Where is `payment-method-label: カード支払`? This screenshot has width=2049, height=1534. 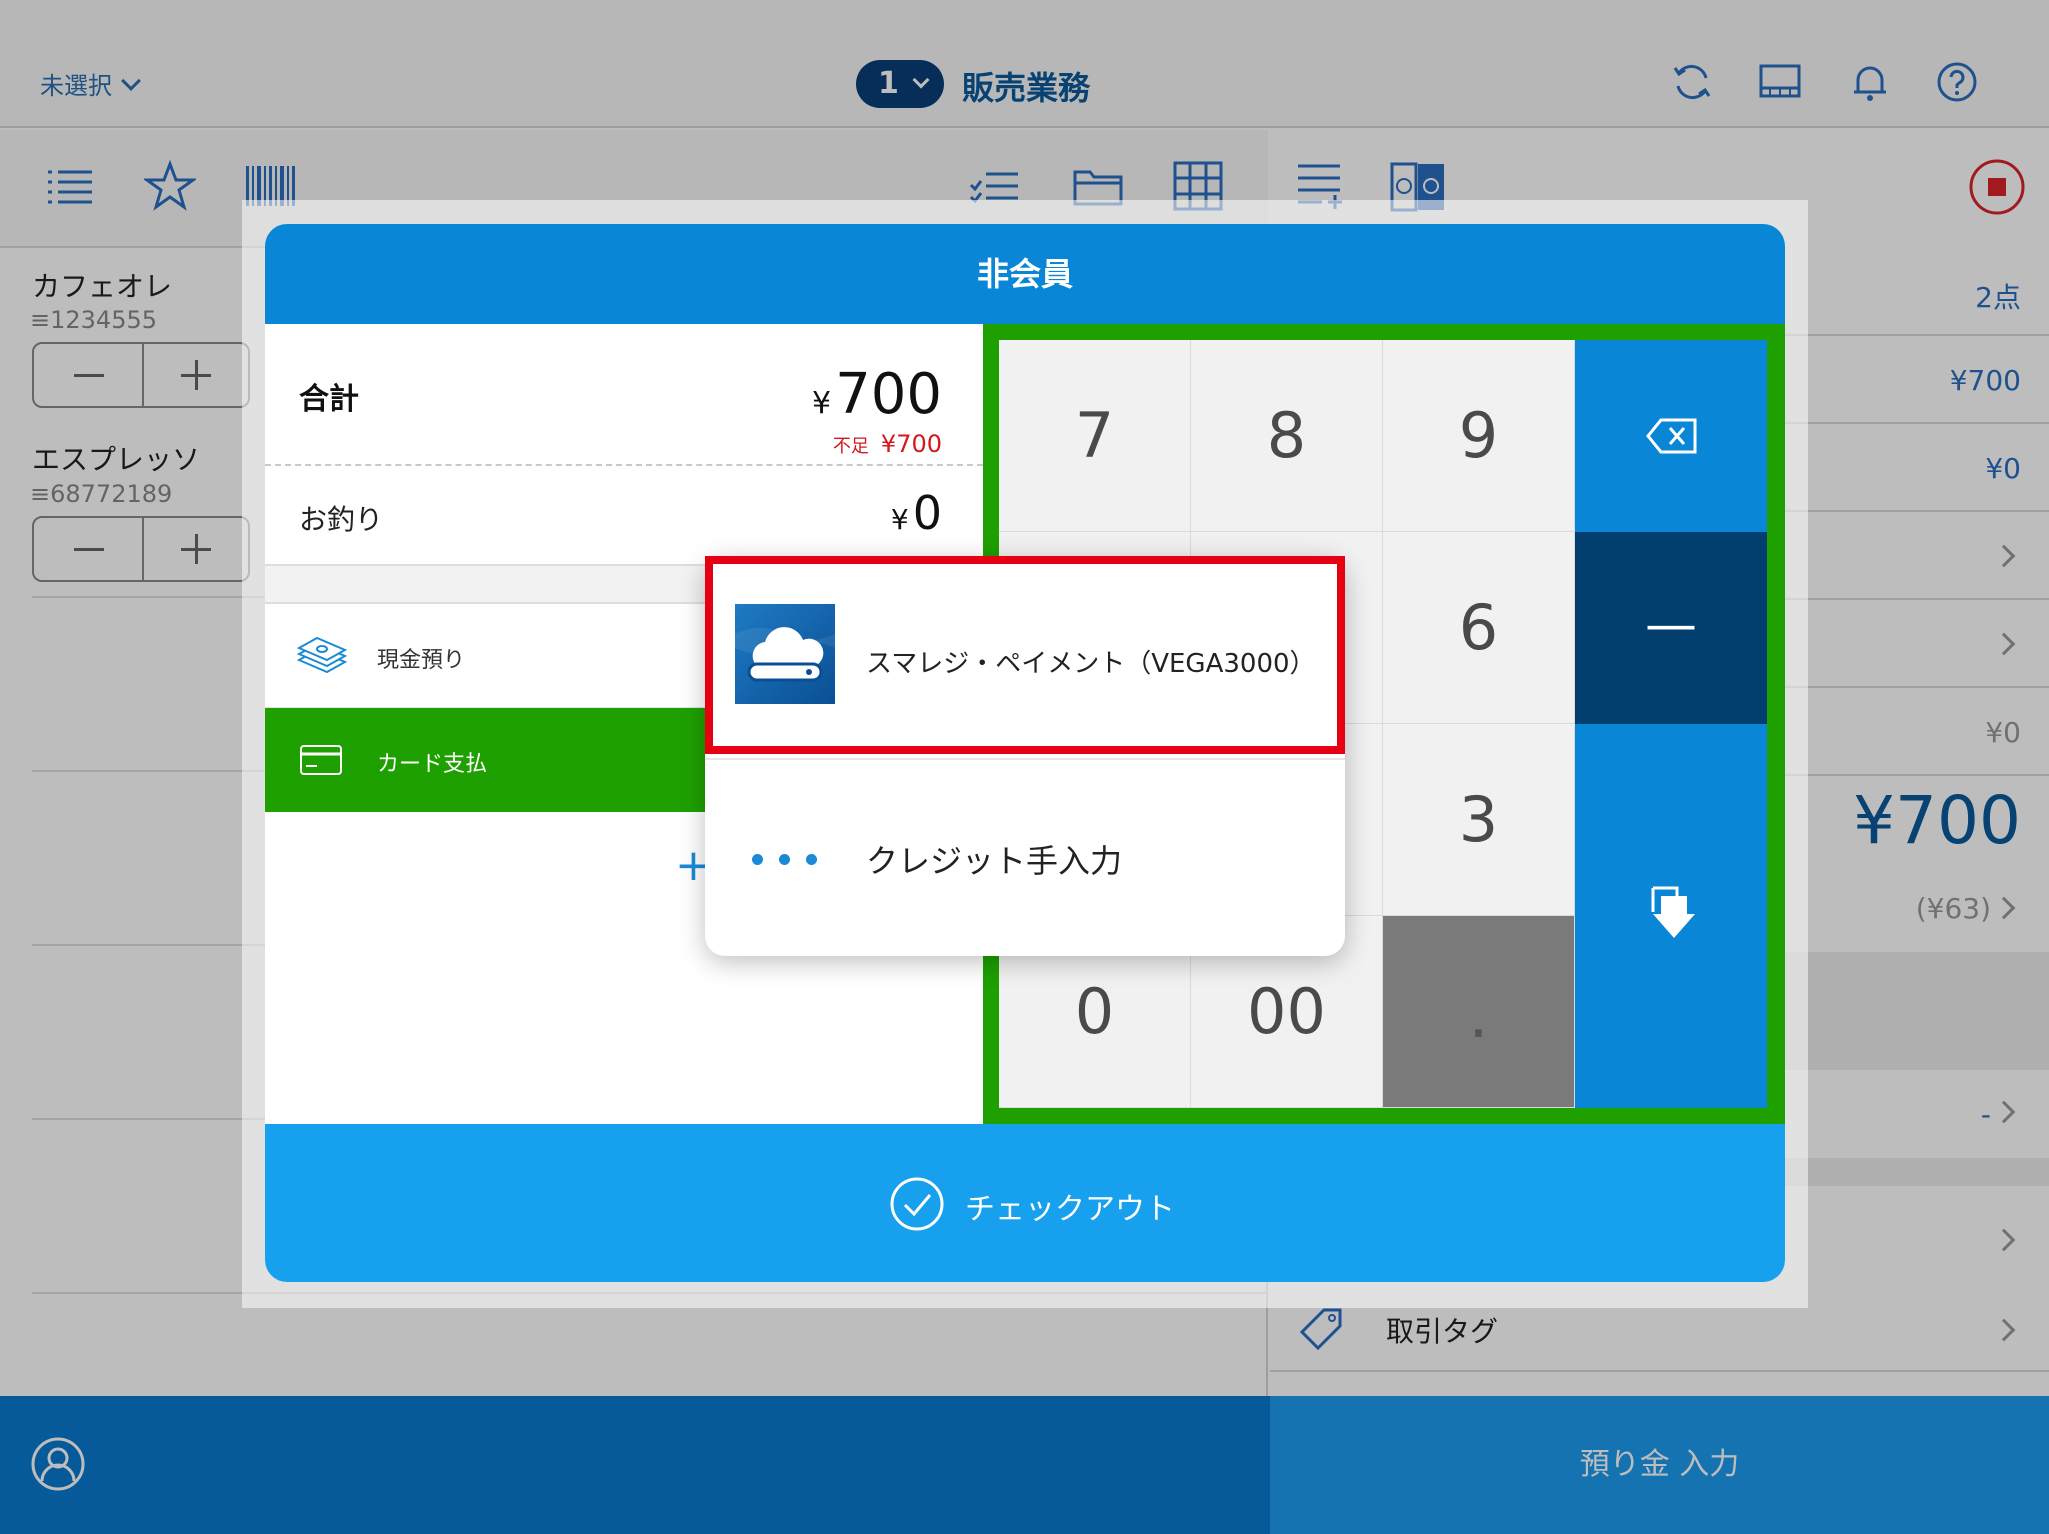
payment-method-label: カード支払 is located at coordinates (432, 764).